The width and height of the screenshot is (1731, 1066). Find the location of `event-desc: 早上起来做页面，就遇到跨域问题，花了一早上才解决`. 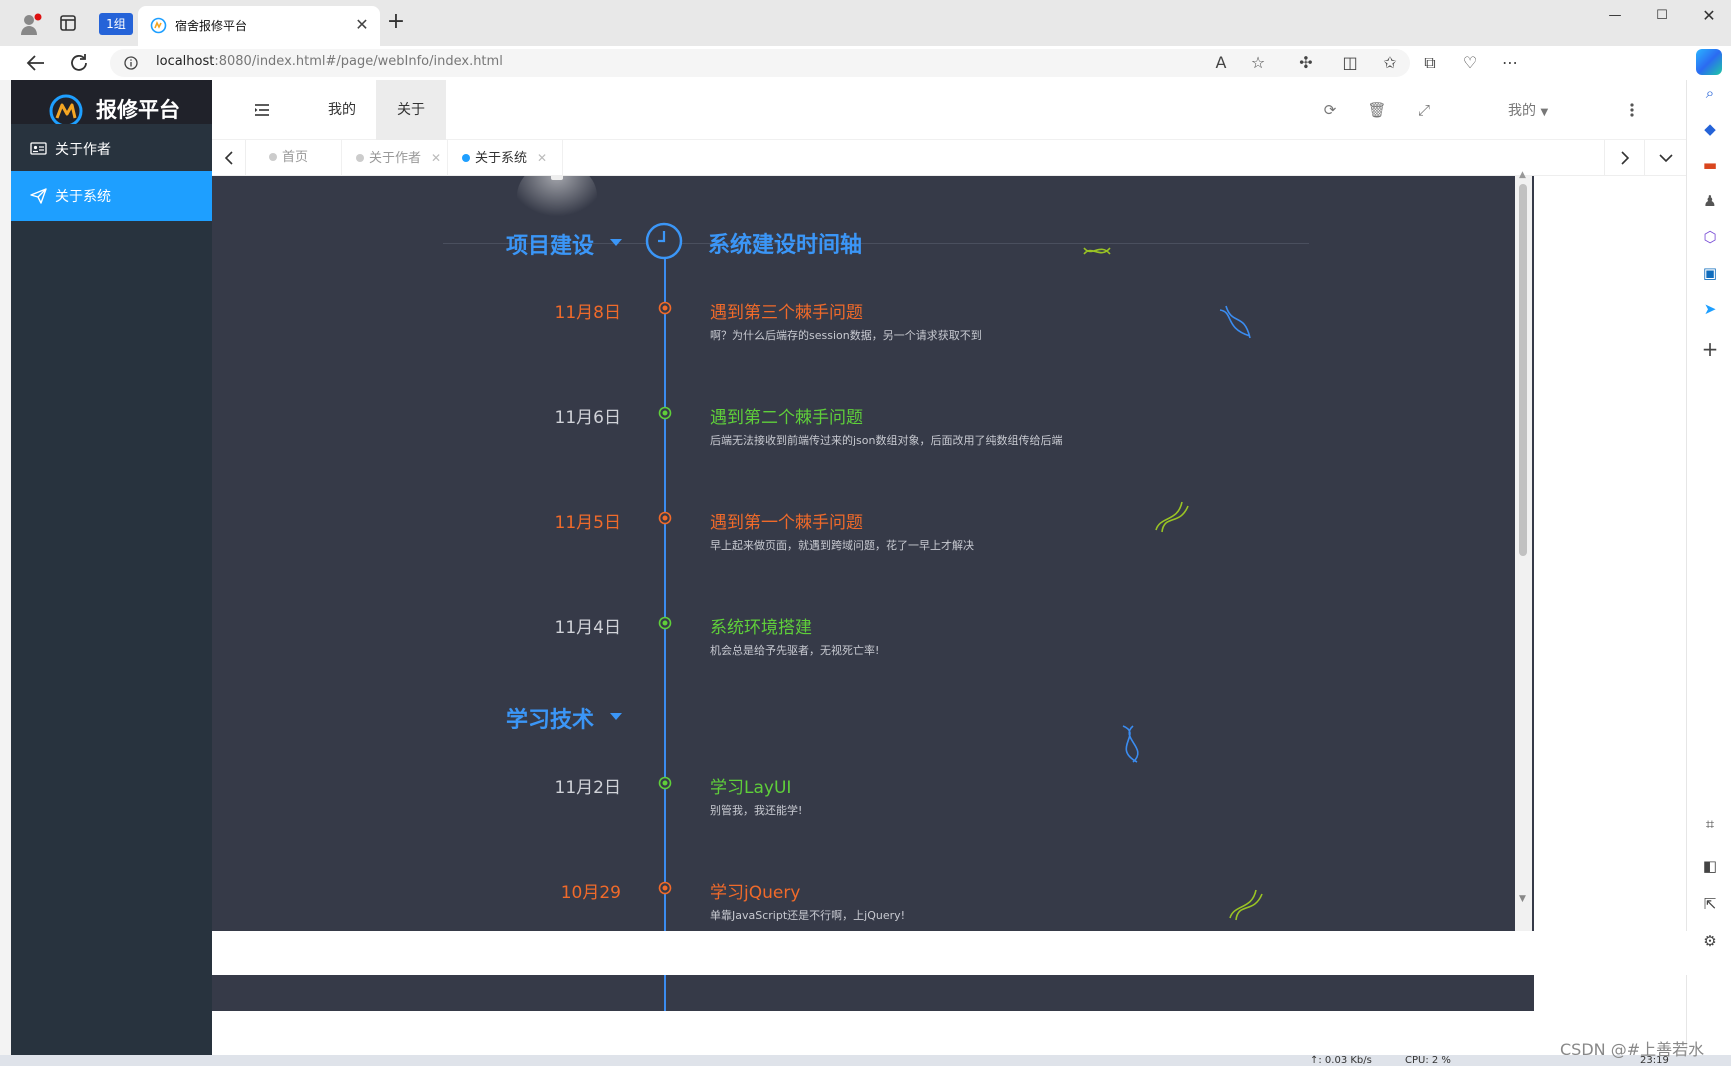

event-desc: 早上起来做页面，就遇到跨域问题，花了一早上才解决 is located at coordinates (842, 545).